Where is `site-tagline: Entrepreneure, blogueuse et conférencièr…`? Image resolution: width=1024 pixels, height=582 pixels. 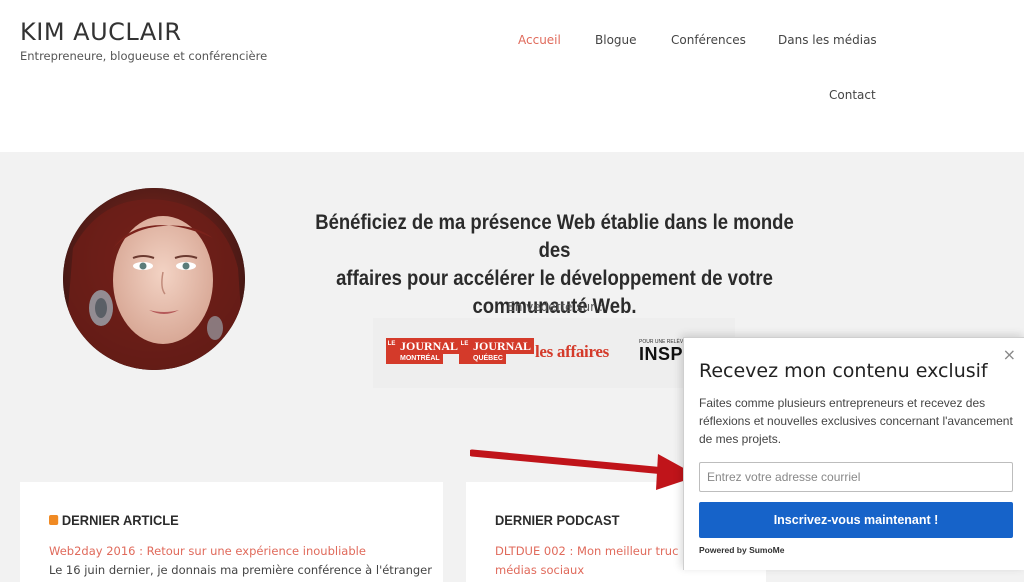 site-tagline: Entrepreneure, blogueuse et conférencièr… is located at coordinates (144, 56).